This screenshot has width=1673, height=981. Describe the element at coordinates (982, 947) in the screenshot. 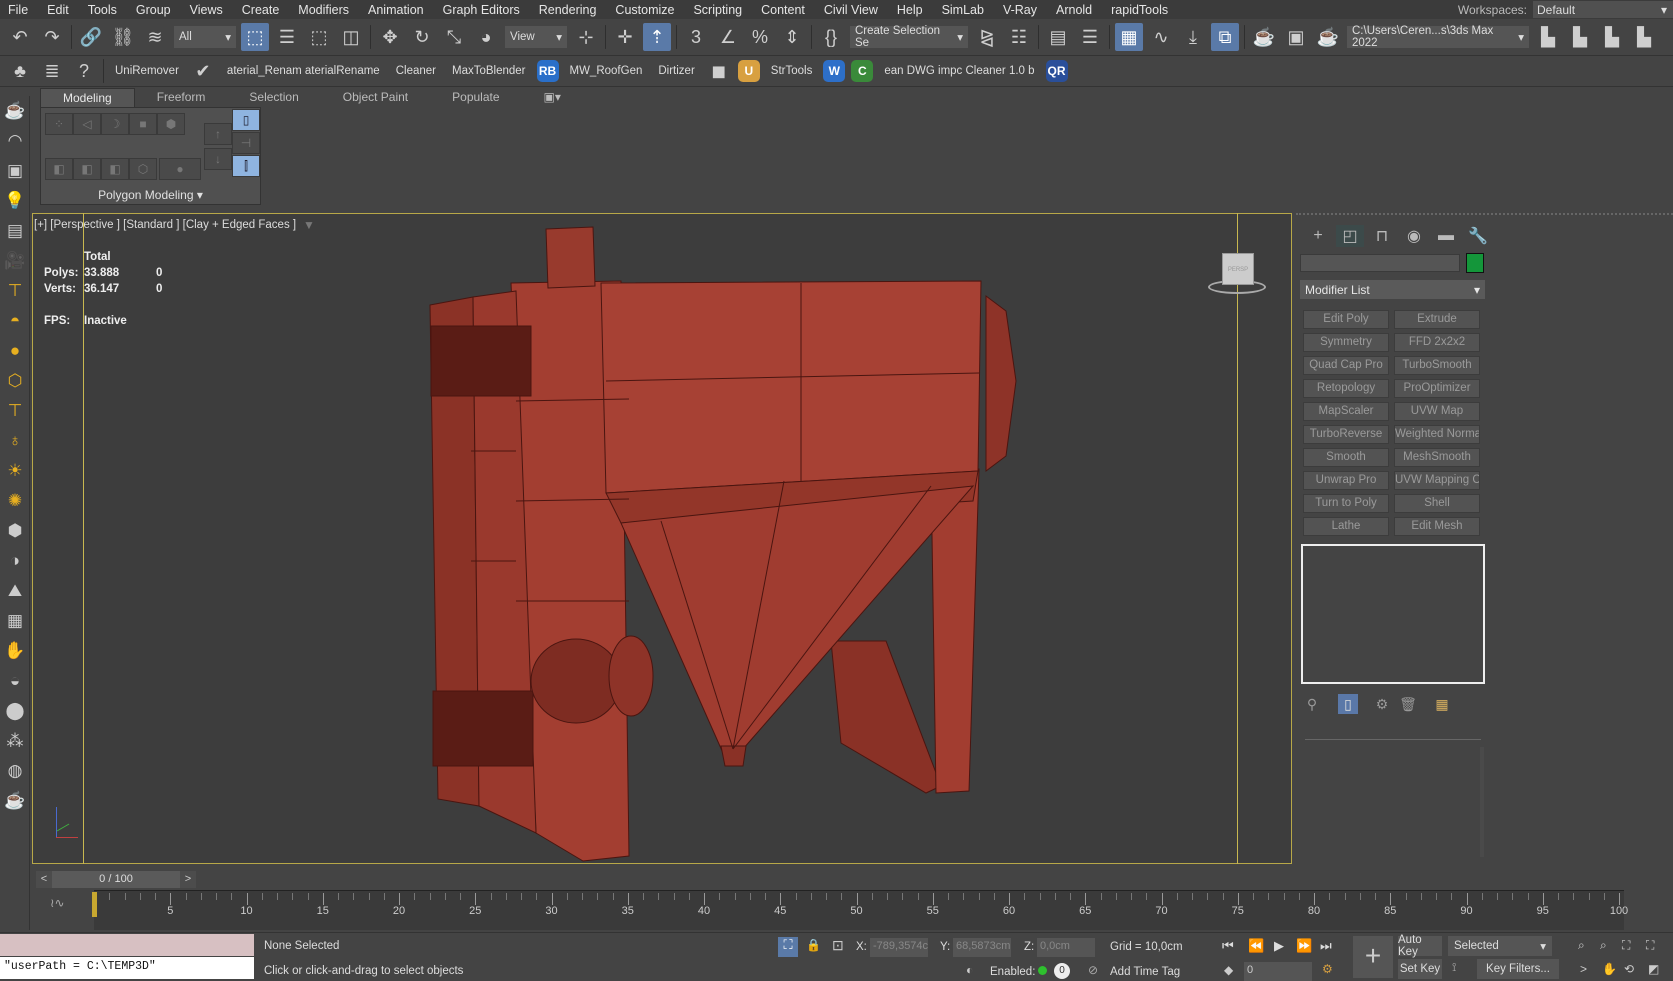

I see `y-coordinate-field: 68,5873cm` at that location.